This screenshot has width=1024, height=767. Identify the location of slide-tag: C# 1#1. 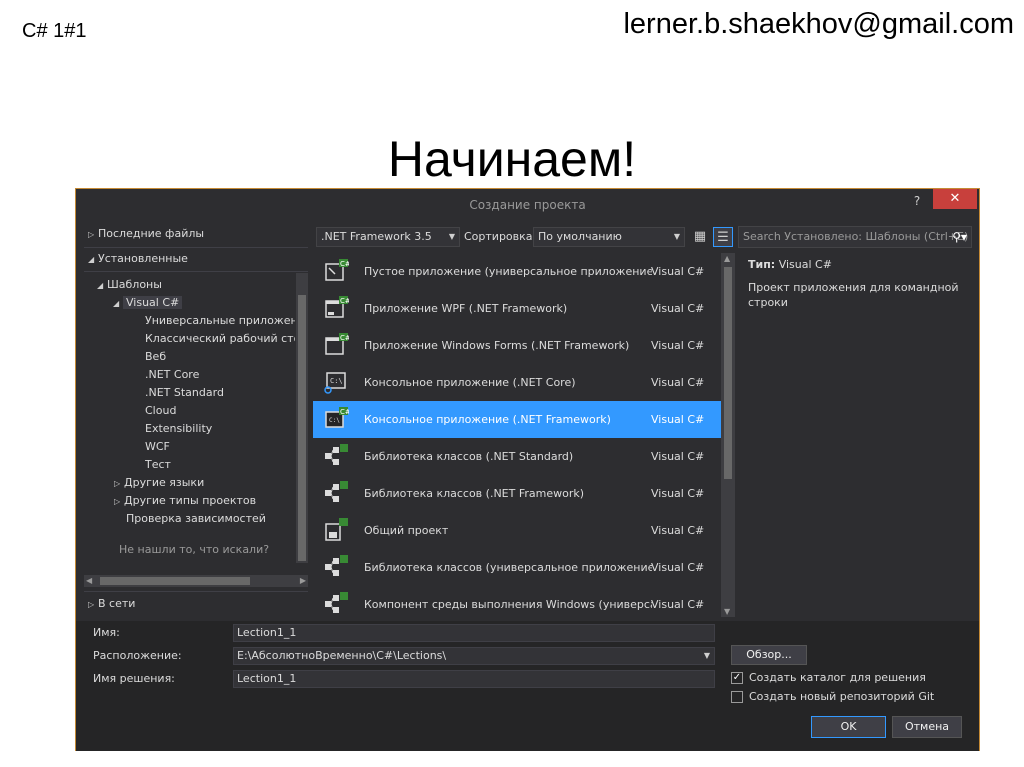
(54, 31).